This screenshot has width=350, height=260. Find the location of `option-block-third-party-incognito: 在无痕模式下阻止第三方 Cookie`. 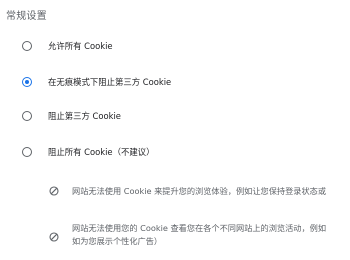

option-block-third-party-incognito: 在无痕模式下阻止第三方 Cookie is located at coordinates (175, 82).